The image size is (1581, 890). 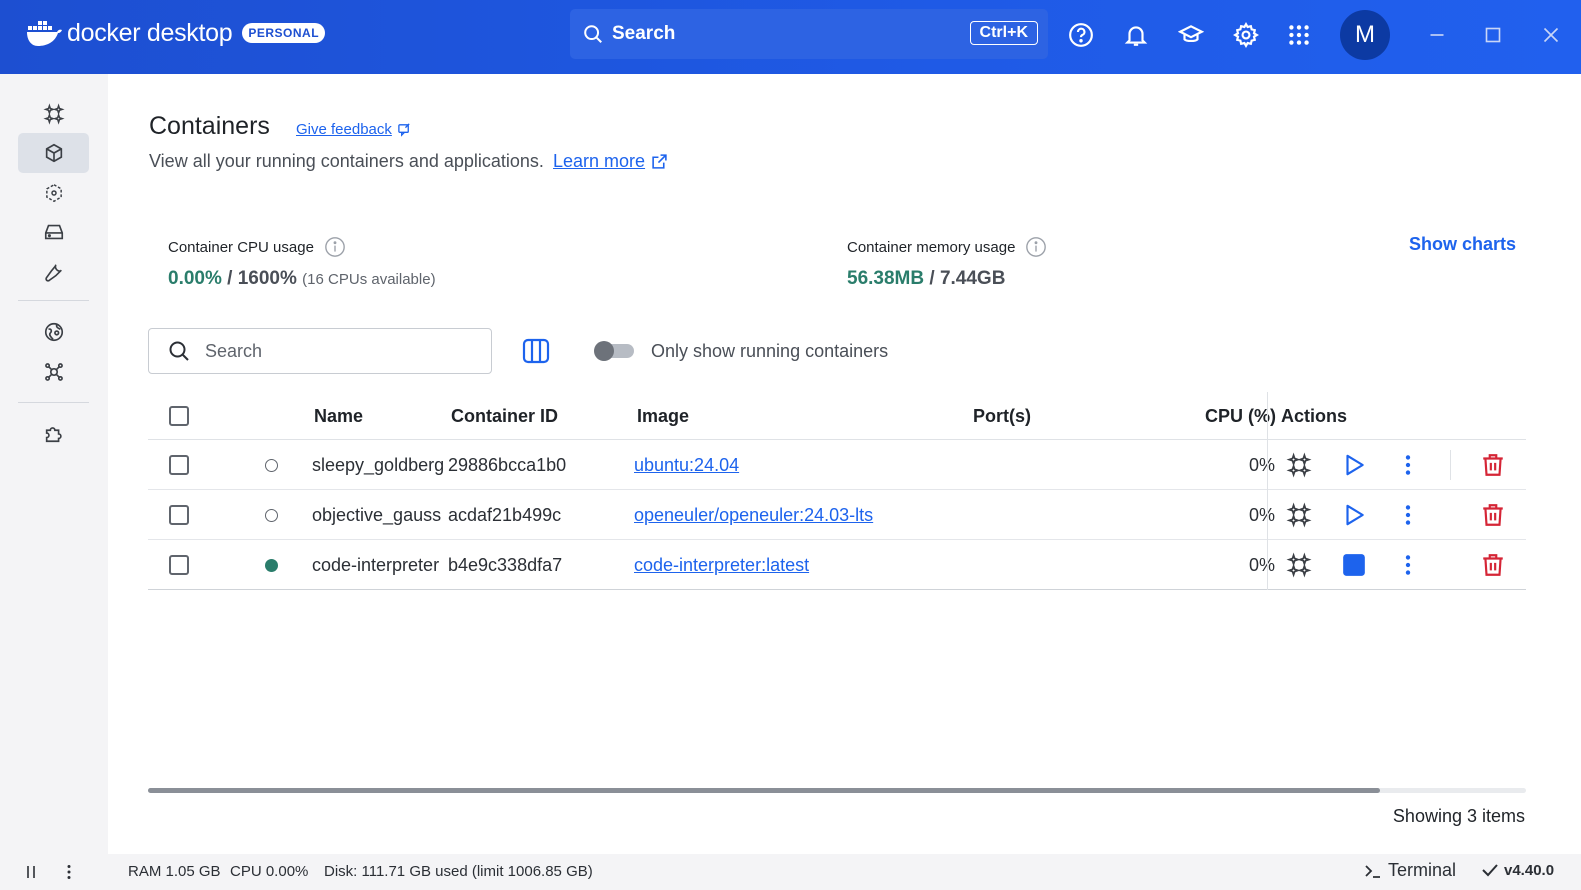 I want to click on container-search-input, so click(x=340, y=351).